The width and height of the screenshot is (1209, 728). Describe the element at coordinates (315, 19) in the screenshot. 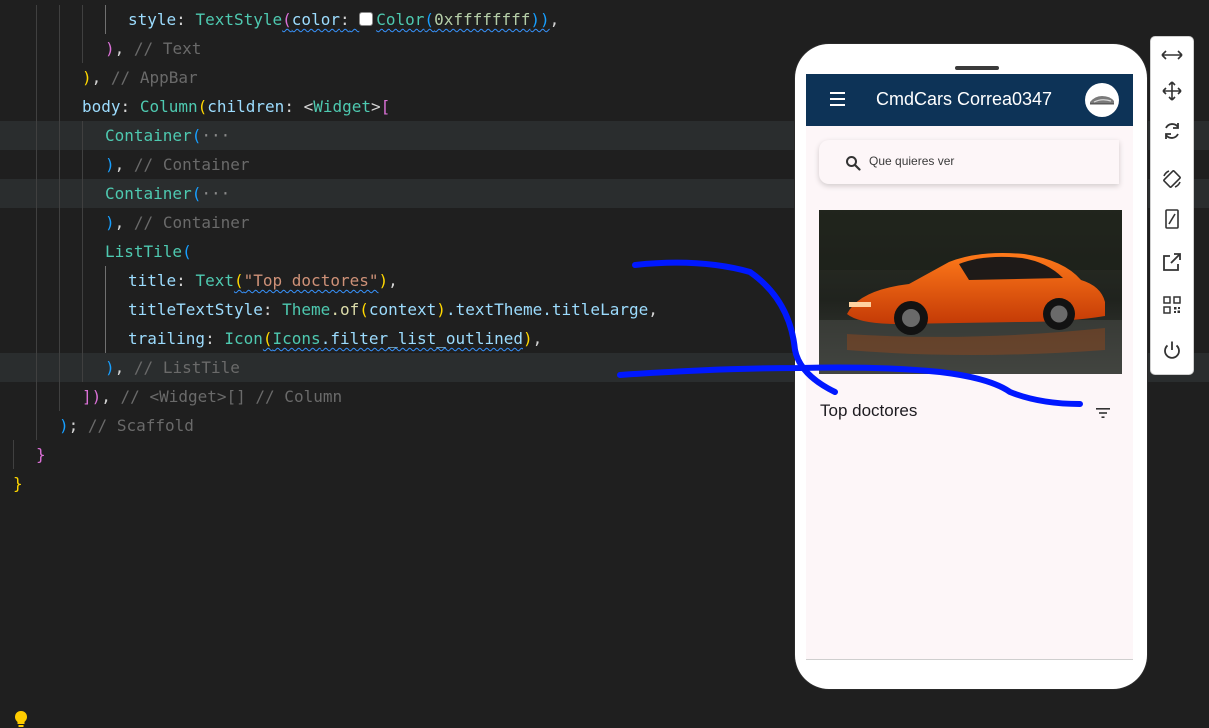

I see `token-arg: color` at that location.